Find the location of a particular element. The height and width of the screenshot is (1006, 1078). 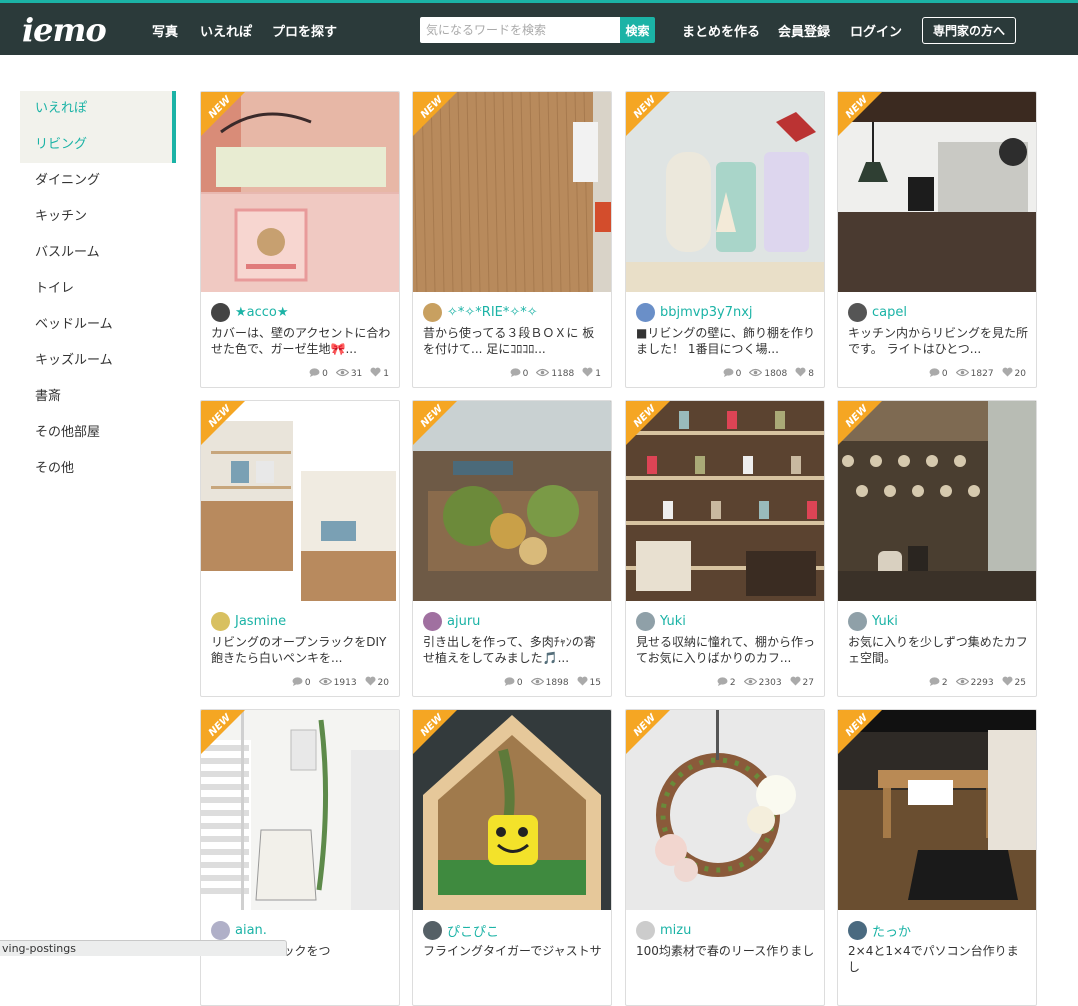

sidebar-item: リビング is located at coordinates (98, 145).